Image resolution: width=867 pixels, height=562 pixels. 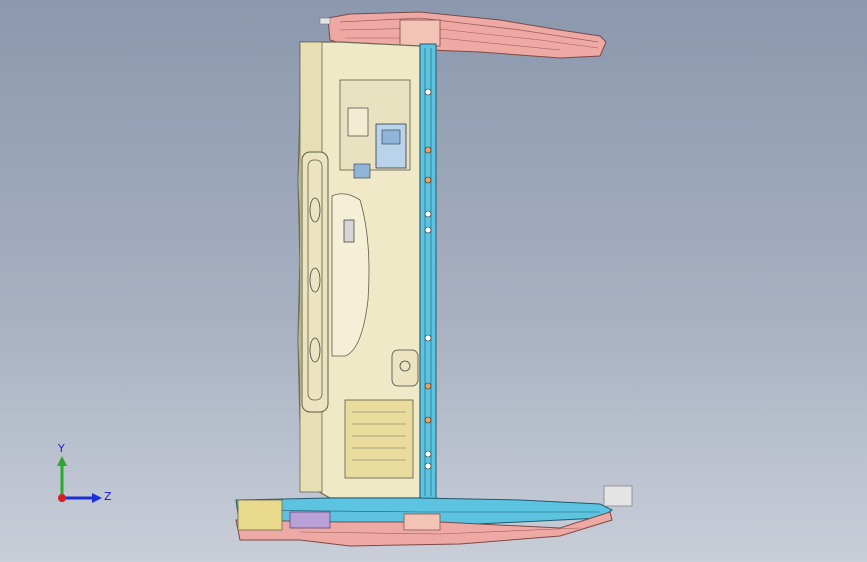 What do you see at coordinates (428, 272) in the screenshot?
I see `vertical-rail-part` at bounding box center [428, 272].